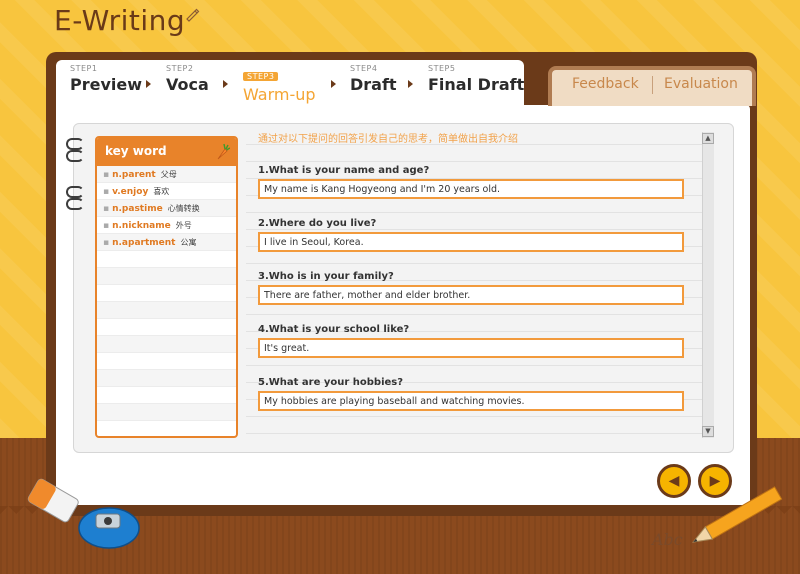 The image size is (800, 574). I want to click on step-number: STEP5, so click(442, 68).